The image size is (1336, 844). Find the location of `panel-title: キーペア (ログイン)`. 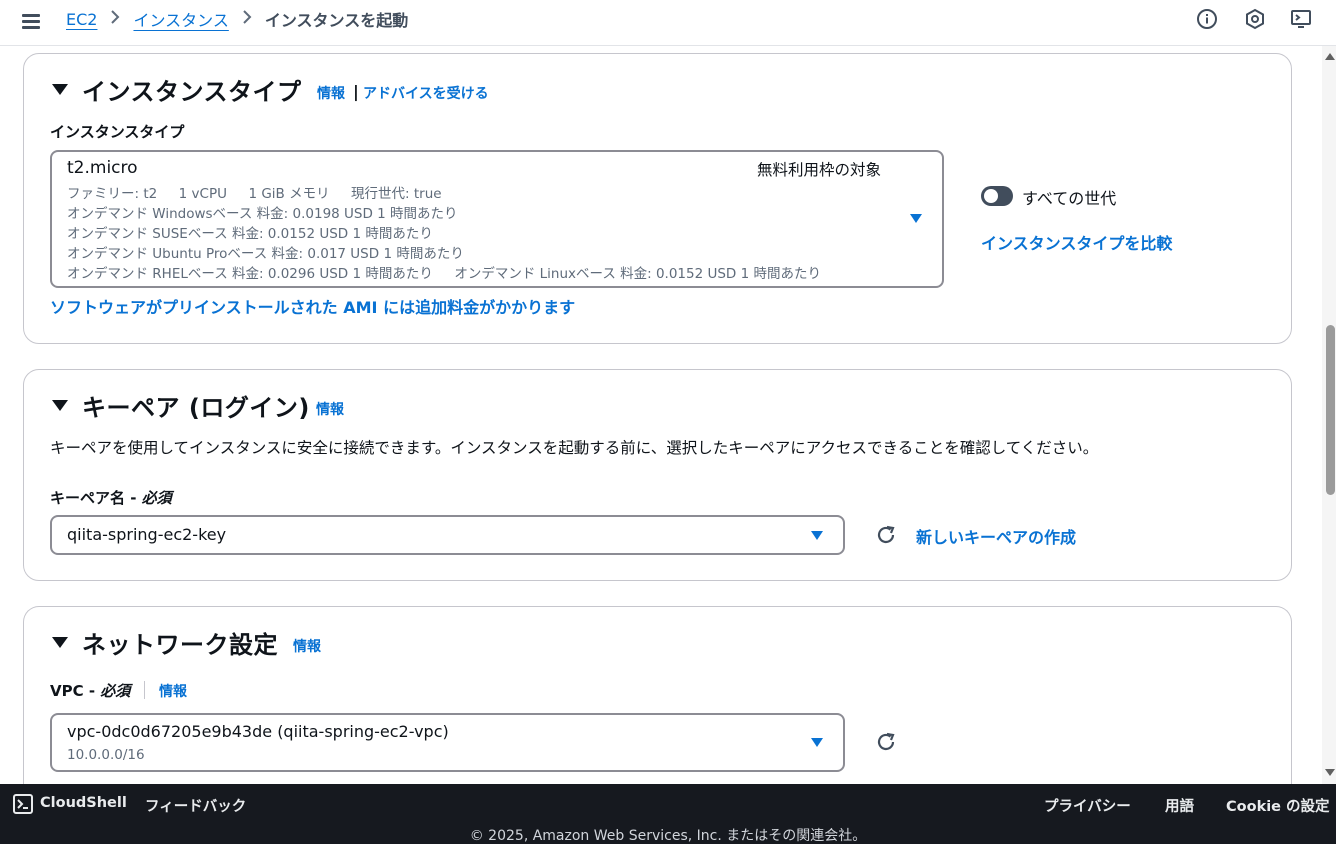

panel-title: キーペア (ログイン) is located at coordinates (196, 408).